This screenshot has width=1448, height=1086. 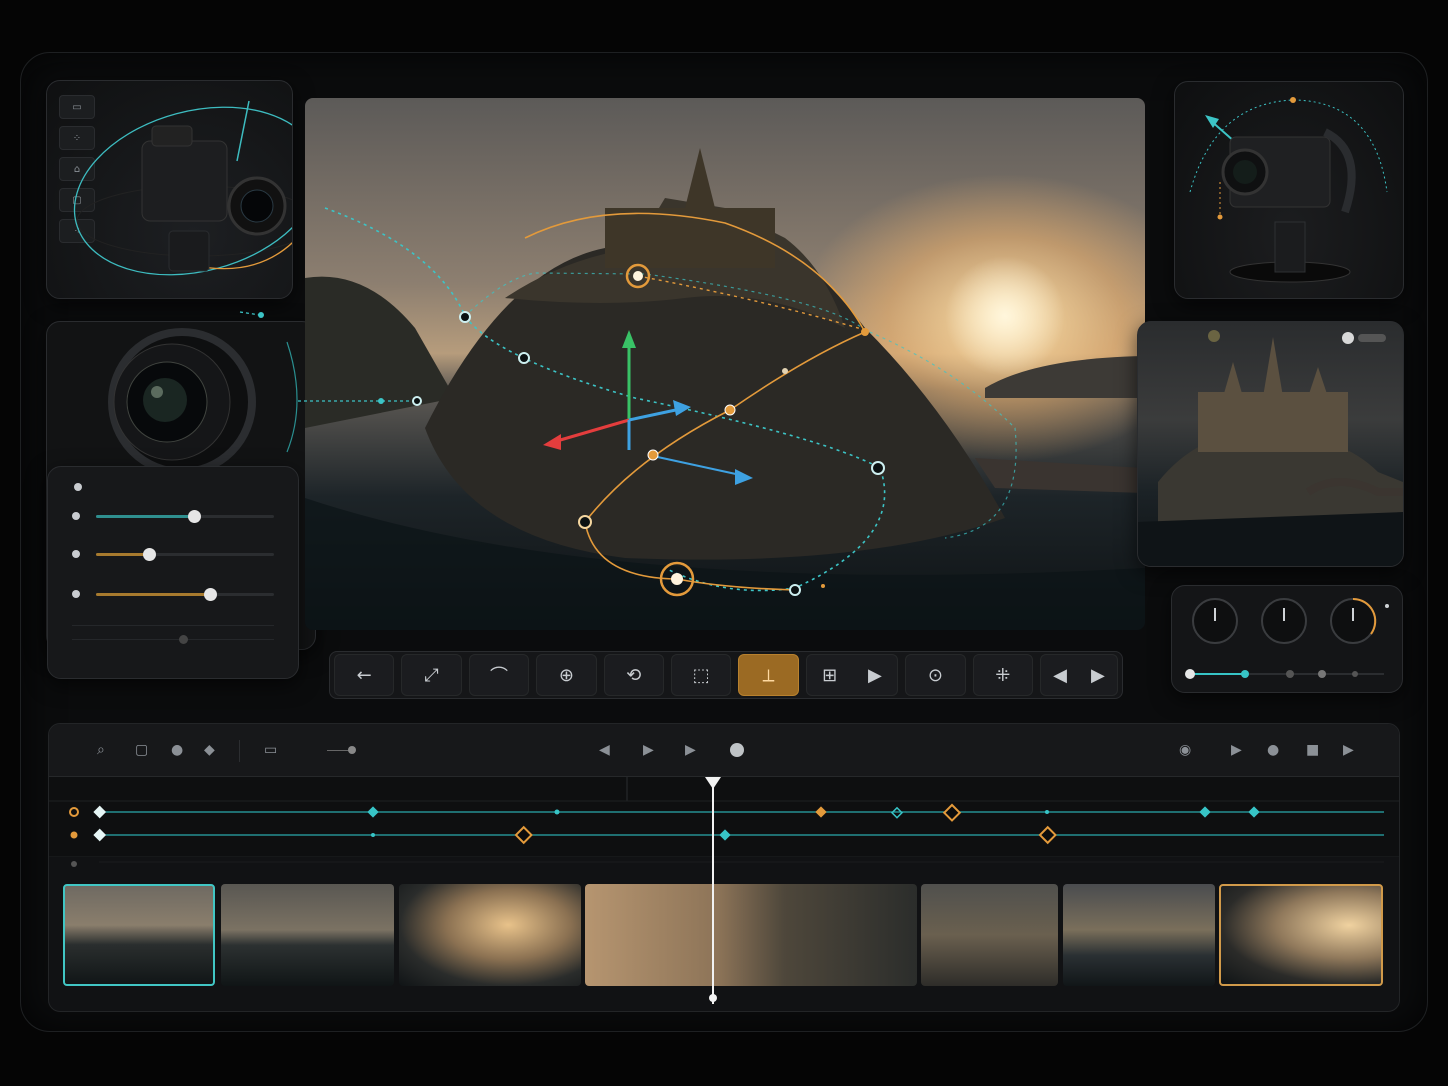 I want to click on tool-bar: ← ⤢ ⌒ ⊕ ⟲ ⬚ ⟂ ⊞ ▶ ⊙ ⁜ ◀ ▶, so click(x=726, y=675).